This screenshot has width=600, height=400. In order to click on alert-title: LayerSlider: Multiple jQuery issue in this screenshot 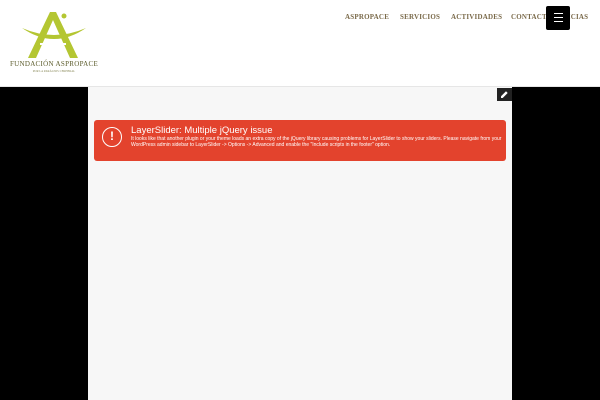, I will do `click(202, 130)`.